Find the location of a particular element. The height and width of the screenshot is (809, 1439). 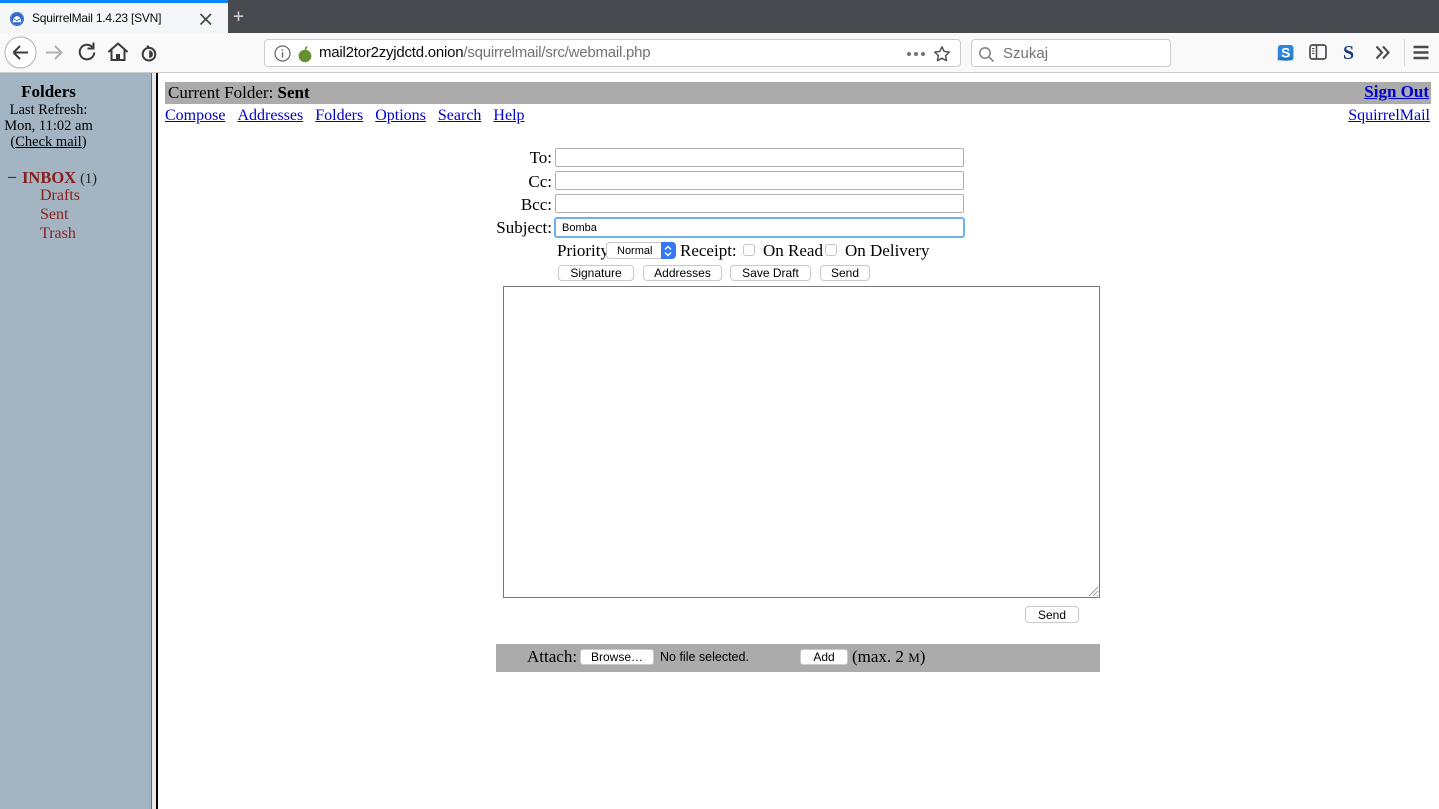

svg-text: S is located at coordinates (1285, 53).